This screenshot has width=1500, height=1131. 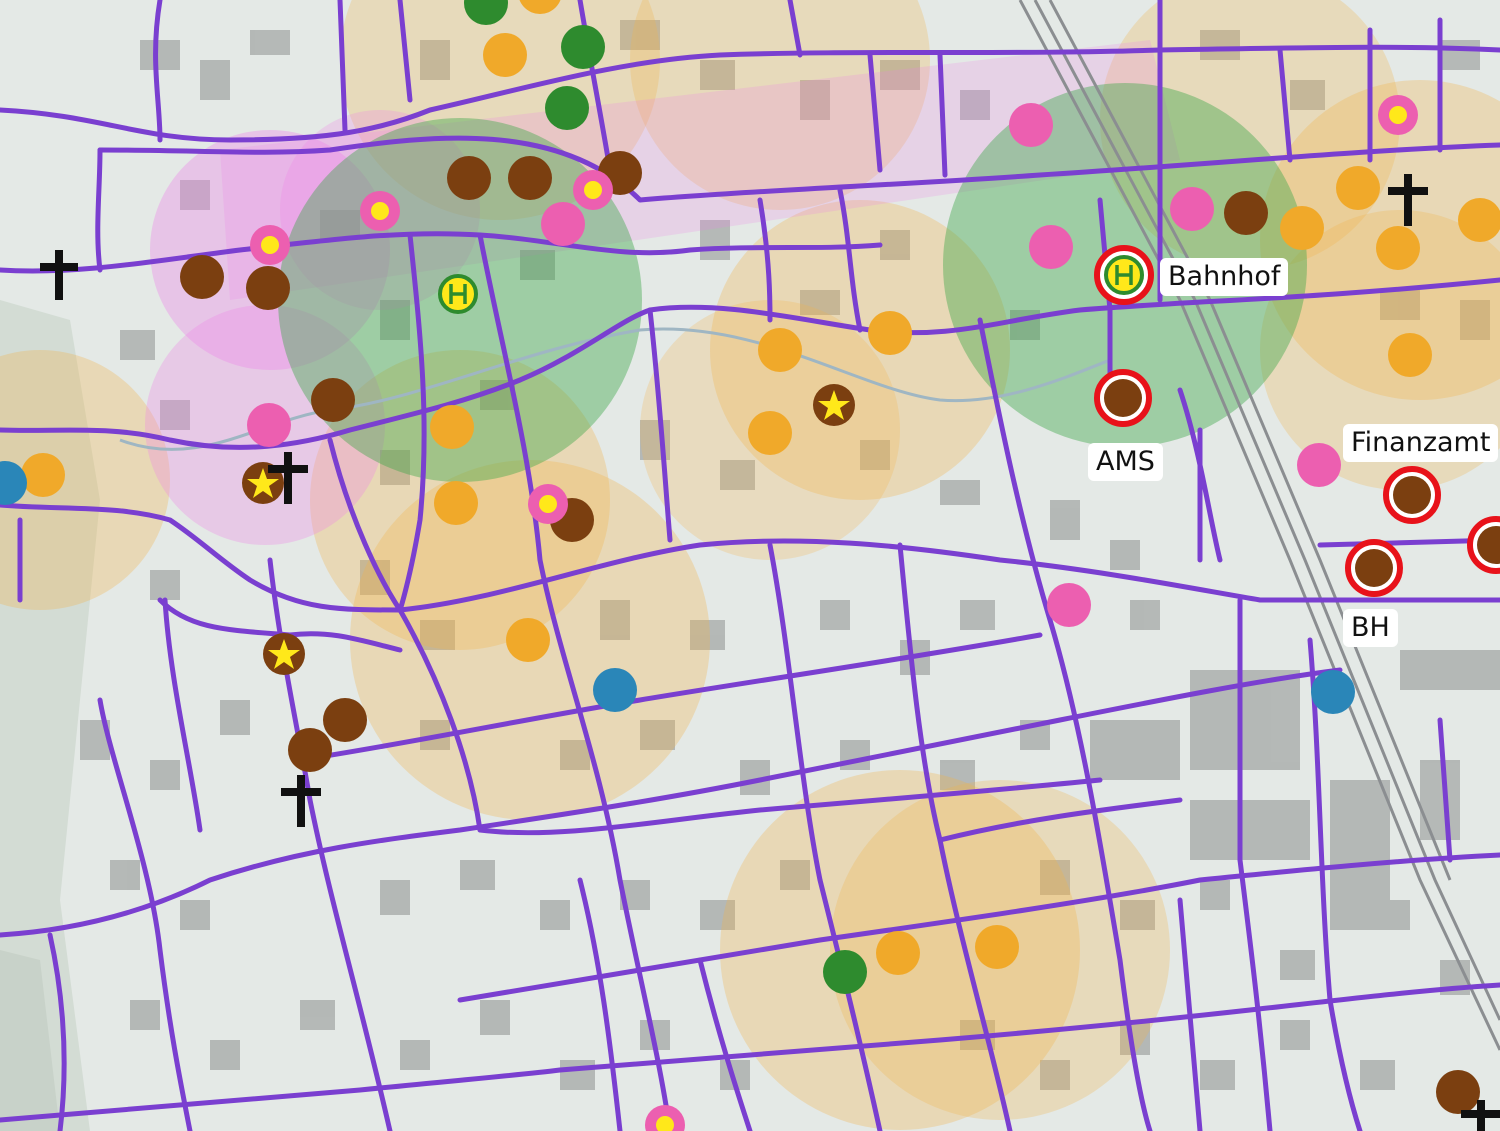 I want to click on poi-highlight, so click(x=1483, y=545).